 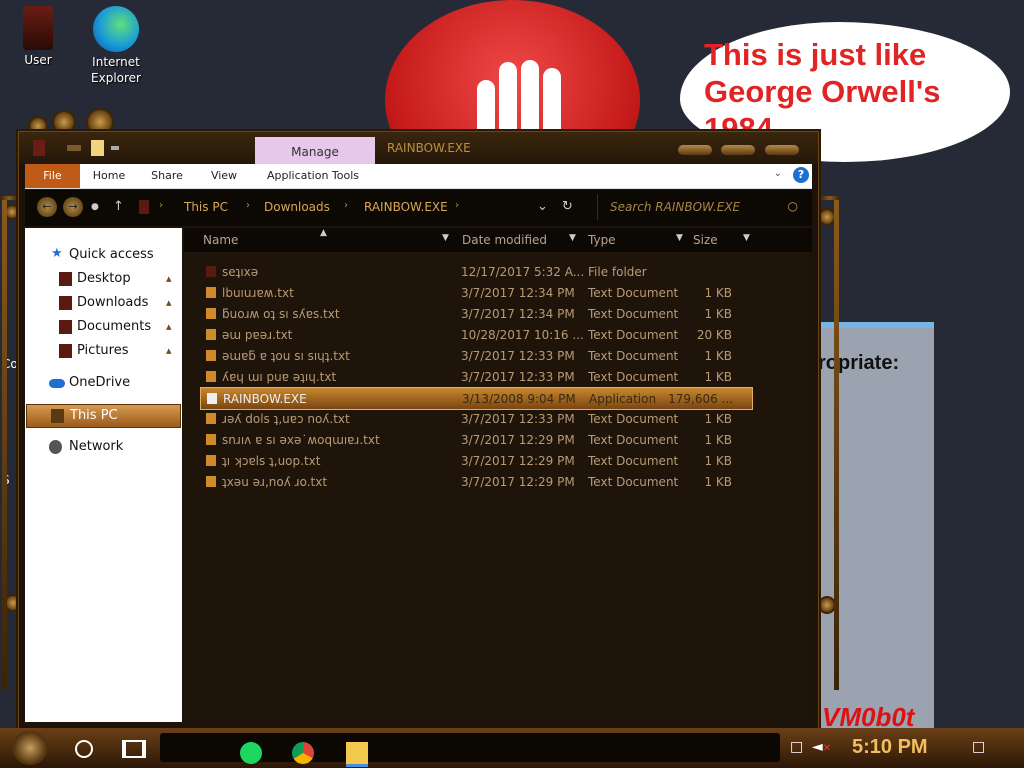 I want to click on application-icon, so click(x=212, y=398).